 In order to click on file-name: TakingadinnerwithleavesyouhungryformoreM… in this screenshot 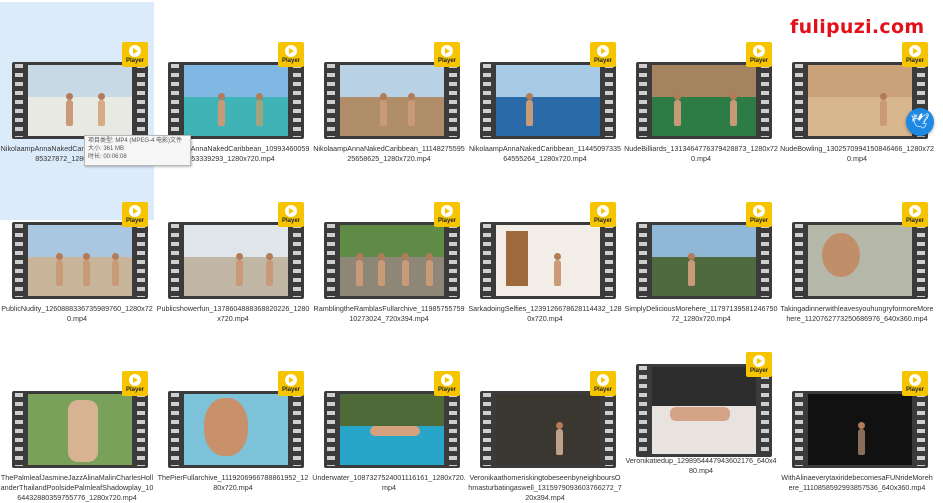, I will do `click(857, 313)`.